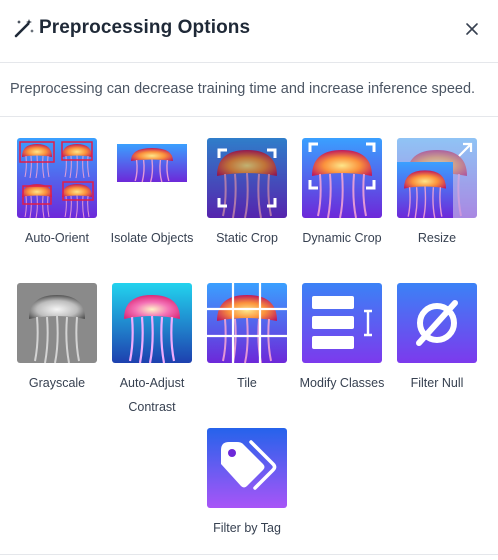 Image resolution: width=498 pixels, height=560 pixels. What do you see at coordinates (152, 238) in the screenshot?
I see `option-label: Isolate Objects` at bounding box center [152, 238].